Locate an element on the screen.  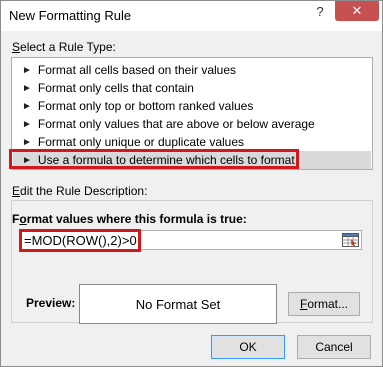
range-select-icon is located at coordinates (350, 240).